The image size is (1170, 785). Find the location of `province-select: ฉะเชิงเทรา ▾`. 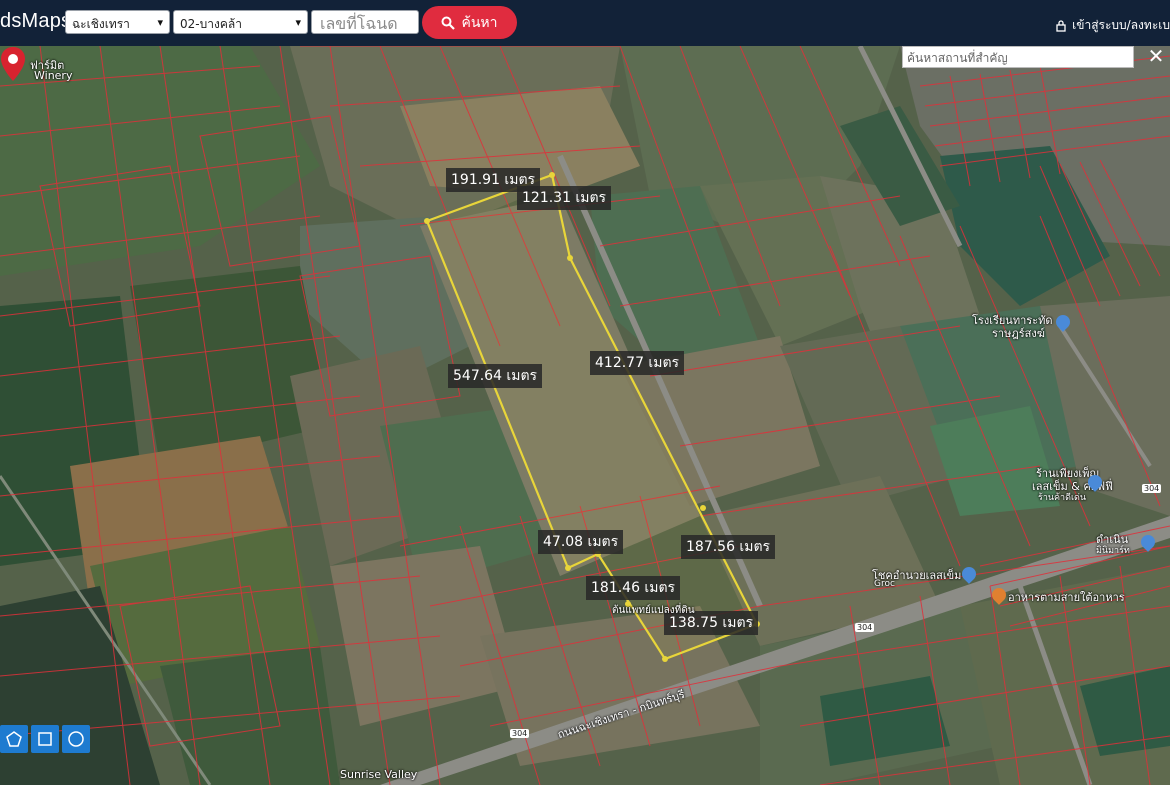

province-select: ฉะเชิงเทรา ▾ is located at coordinates (117, 22).